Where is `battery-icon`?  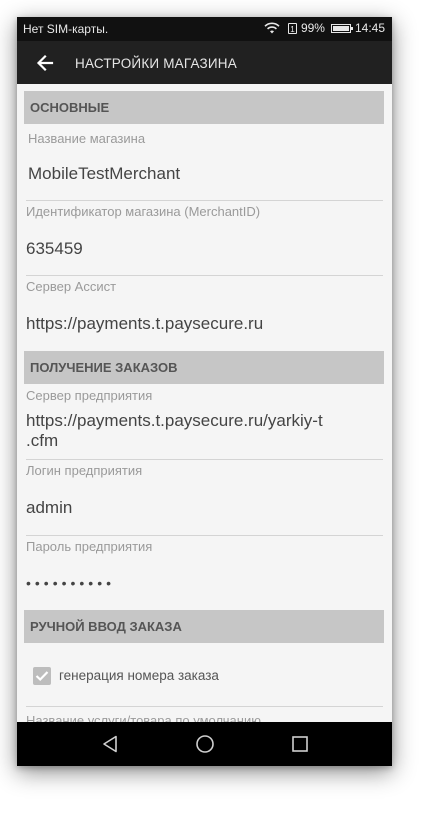 battery-icon is located at coordinates (341, 28).